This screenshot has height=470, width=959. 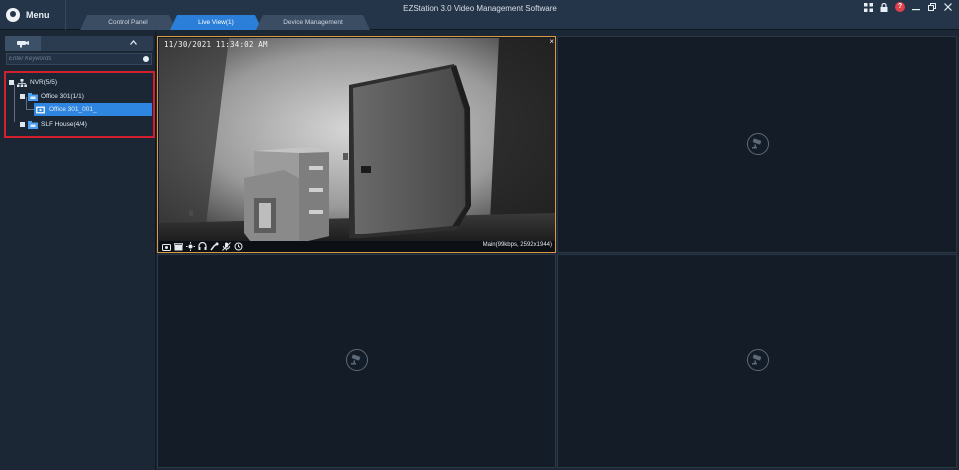 What do you see at coordinates (38, 15) in the screenshot?
I see `menu-label: Menu` at bounding box center [38, 15].